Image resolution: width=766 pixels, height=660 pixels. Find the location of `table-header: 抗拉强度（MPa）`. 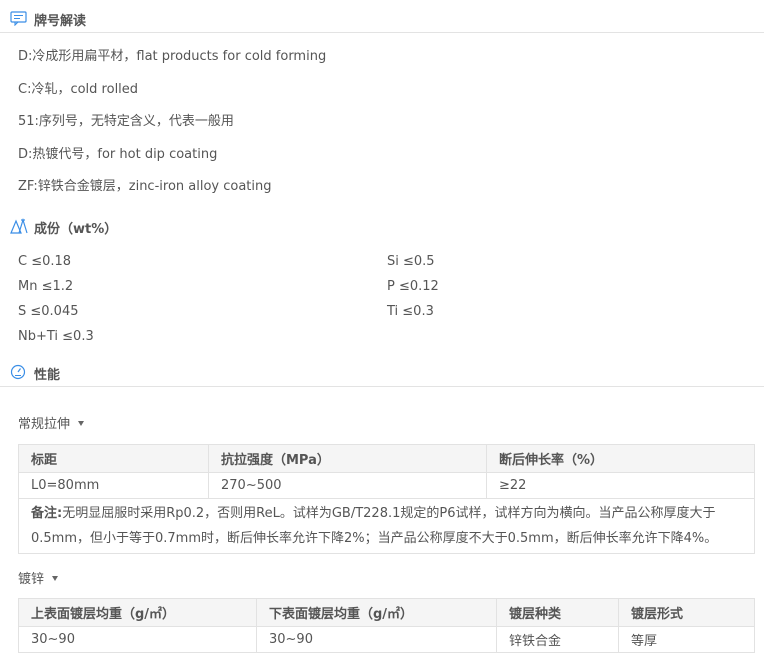

table-header: 抗拉强度（MPa） is located at coordinates (347, 458).